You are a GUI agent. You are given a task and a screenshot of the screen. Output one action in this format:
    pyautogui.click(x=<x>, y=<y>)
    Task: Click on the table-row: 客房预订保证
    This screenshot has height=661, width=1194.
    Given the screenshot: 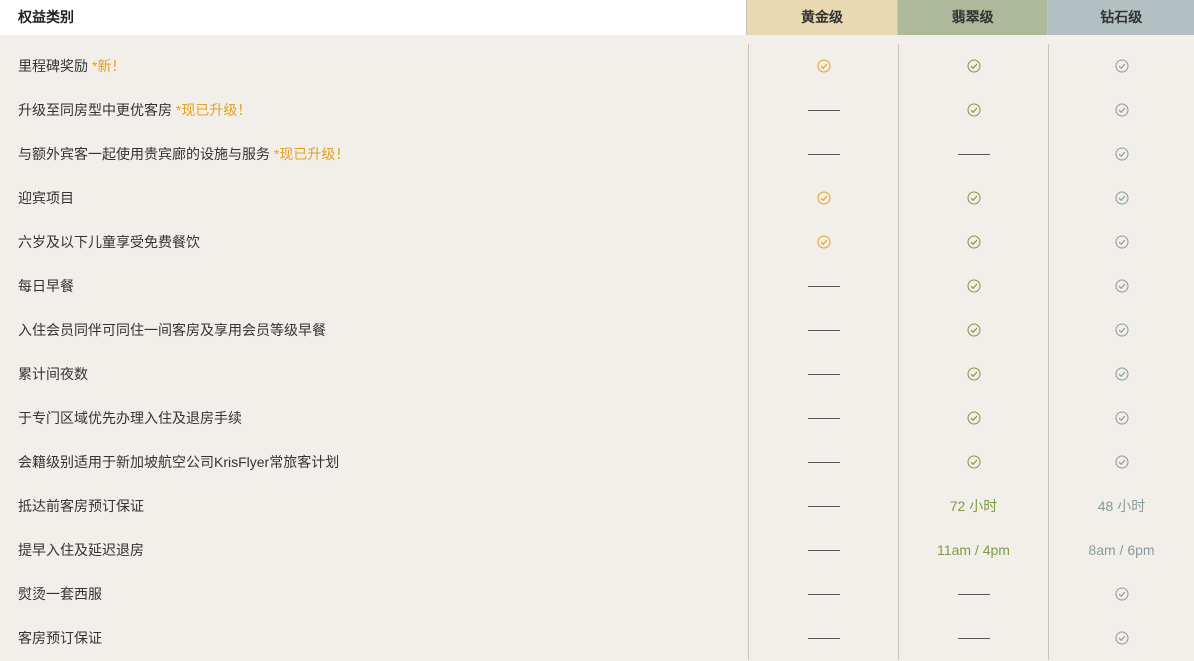 What is the action you would take?
    pyautogui.click(x=597, y=638)
    